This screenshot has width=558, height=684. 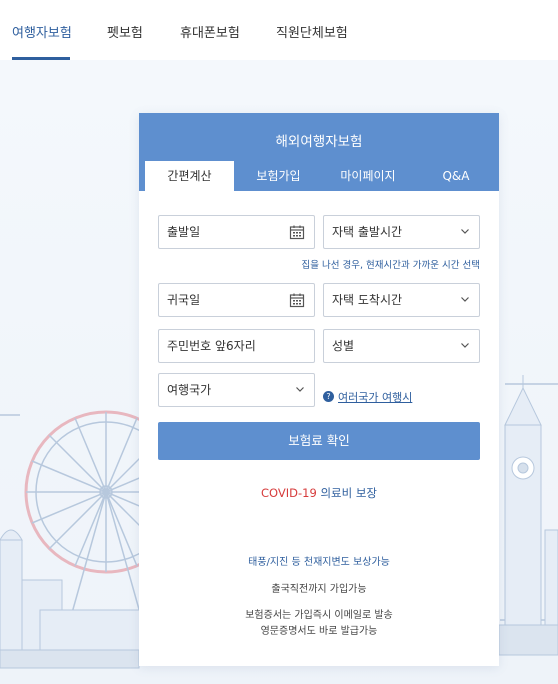 What do you see at coordinates (375, 397) in the screenshot?
I see `multi-country-link: 여러국가 여행시` at bounding box center [375, 397].